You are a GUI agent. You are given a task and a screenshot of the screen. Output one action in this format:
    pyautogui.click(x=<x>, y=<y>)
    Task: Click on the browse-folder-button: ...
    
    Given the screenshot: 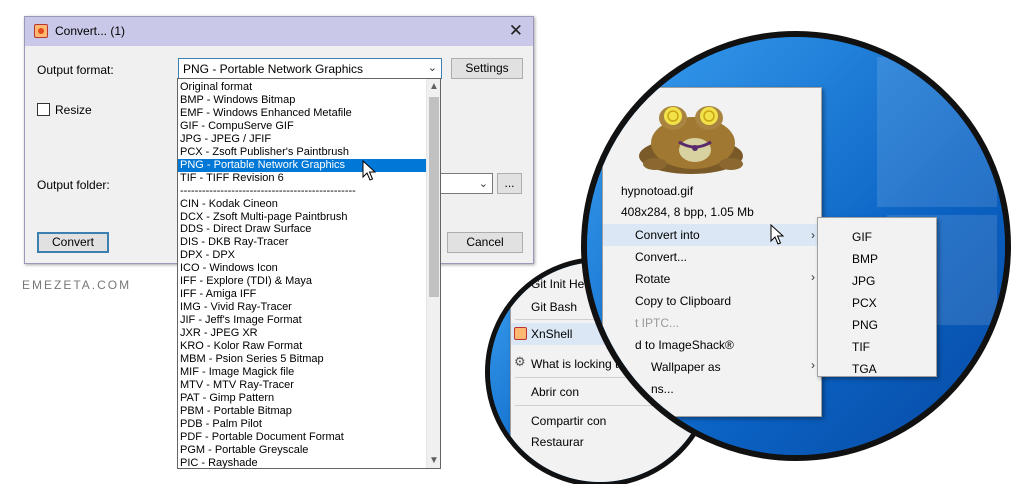 What is the action you would take?
    pyautogui.click(x=509, y=183)
    